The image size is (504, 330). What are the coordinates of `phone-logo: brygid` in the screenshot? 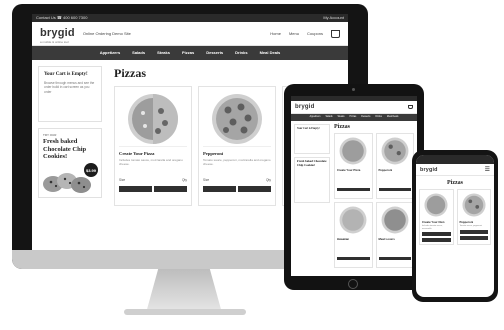 It's located at (429, 170).